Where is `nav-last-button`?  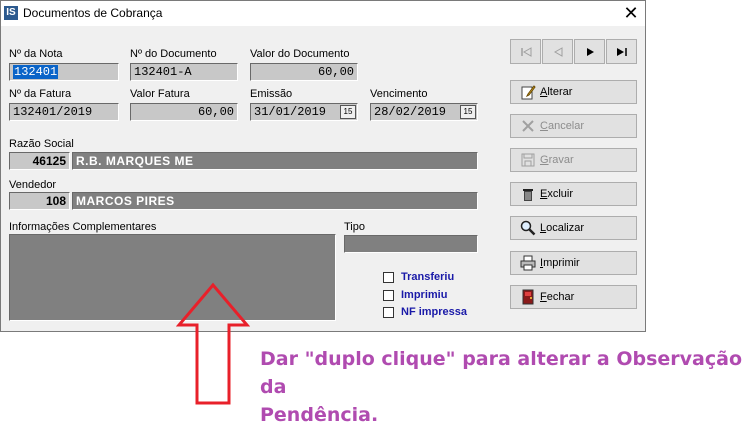
nav-last-button is located at coordinates (621, 51).